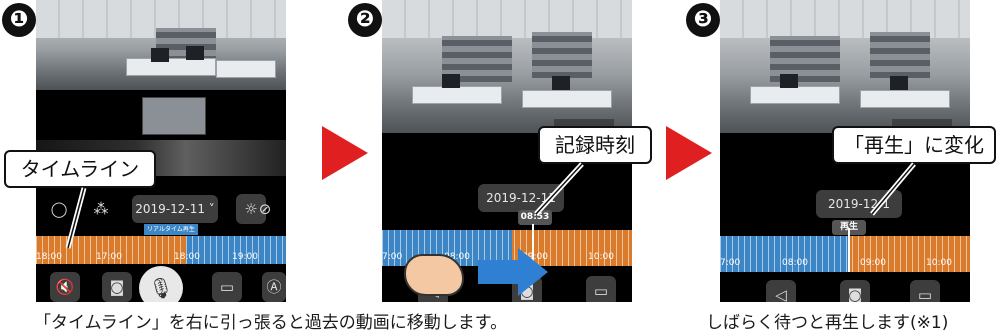  Describe the element at coordinates (19, 20) in the screenshot. I see `step-number-1: ❶` at that location.